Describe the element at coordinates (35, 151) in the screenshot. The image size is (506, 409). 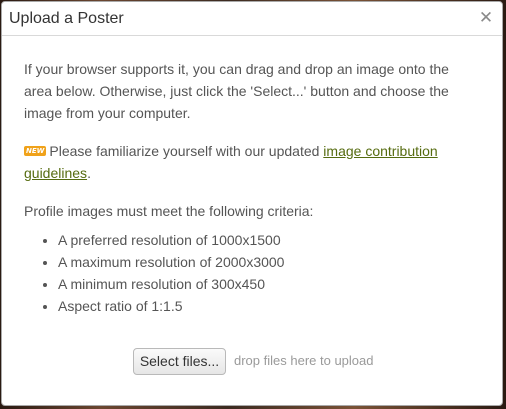
I see `new-badge: NEW` at that location.